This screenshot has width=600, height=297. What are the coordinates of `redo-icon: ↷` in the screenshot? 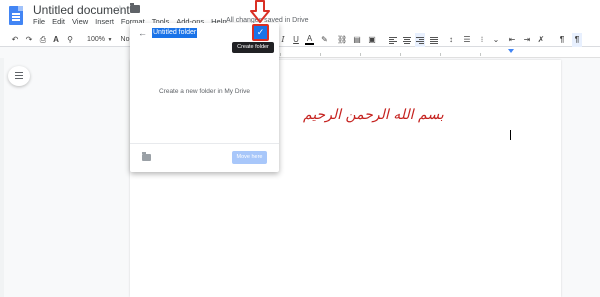 It's located at (29, 40).